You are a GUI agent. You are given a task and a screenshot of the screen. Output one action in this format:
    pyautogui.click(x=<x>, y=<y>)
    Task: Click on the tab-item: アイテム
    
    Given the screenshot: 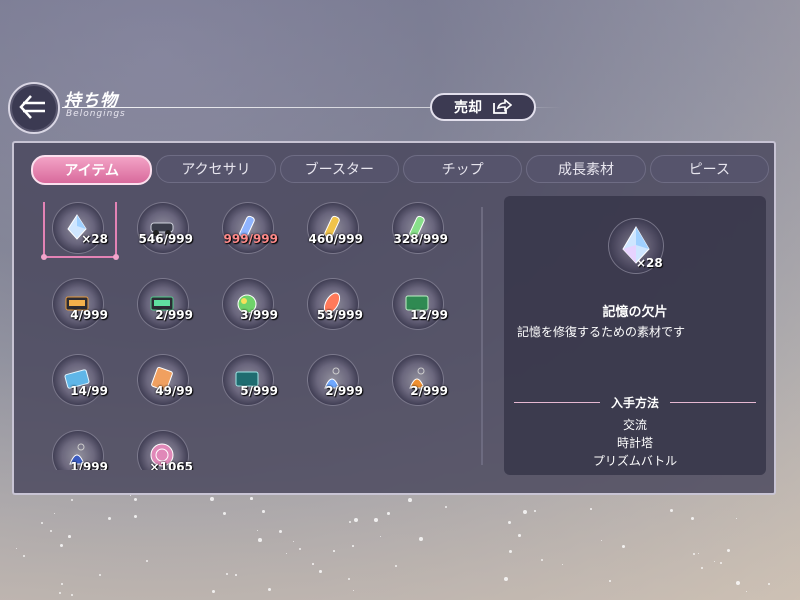 What is the action you would take?
    pyautogui.click(x=92, y=170)
    